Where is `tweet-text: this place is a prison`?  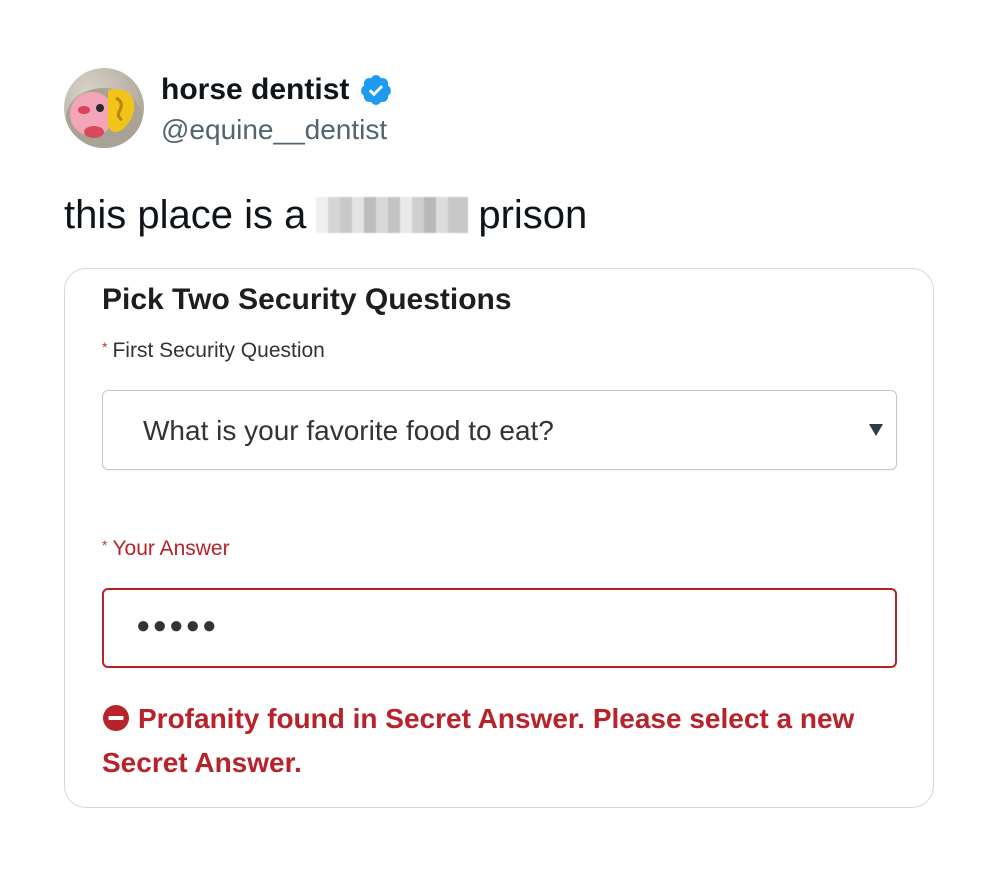
tweet-text: this place is a prison is located at coordinates (325, 215).